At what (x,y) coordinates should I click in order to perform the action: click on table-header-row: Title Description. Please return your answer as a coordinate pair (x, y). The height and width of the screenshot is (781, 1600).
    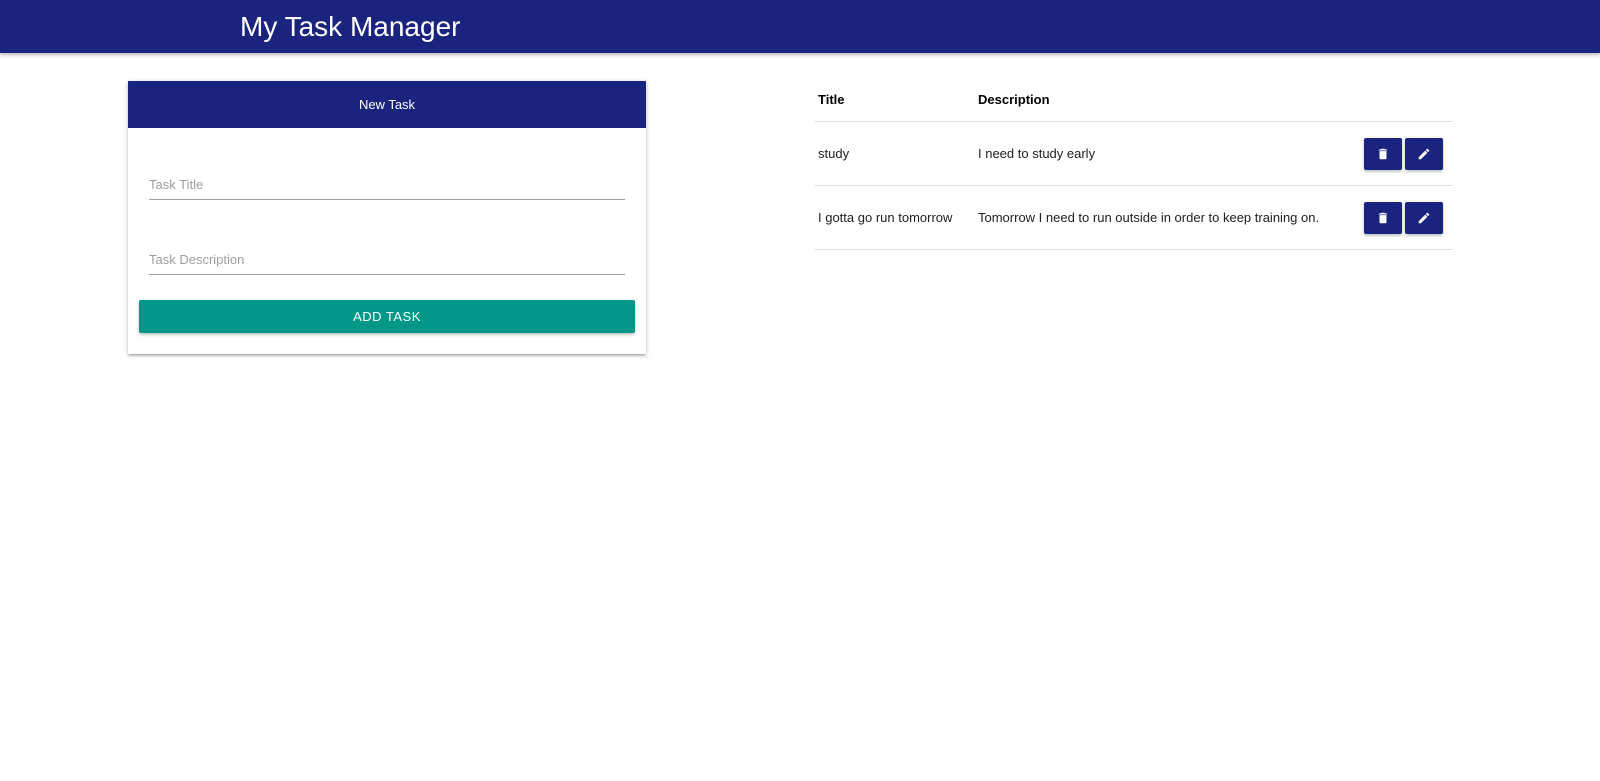
    Looking at the image, I should click on (1133, 100).